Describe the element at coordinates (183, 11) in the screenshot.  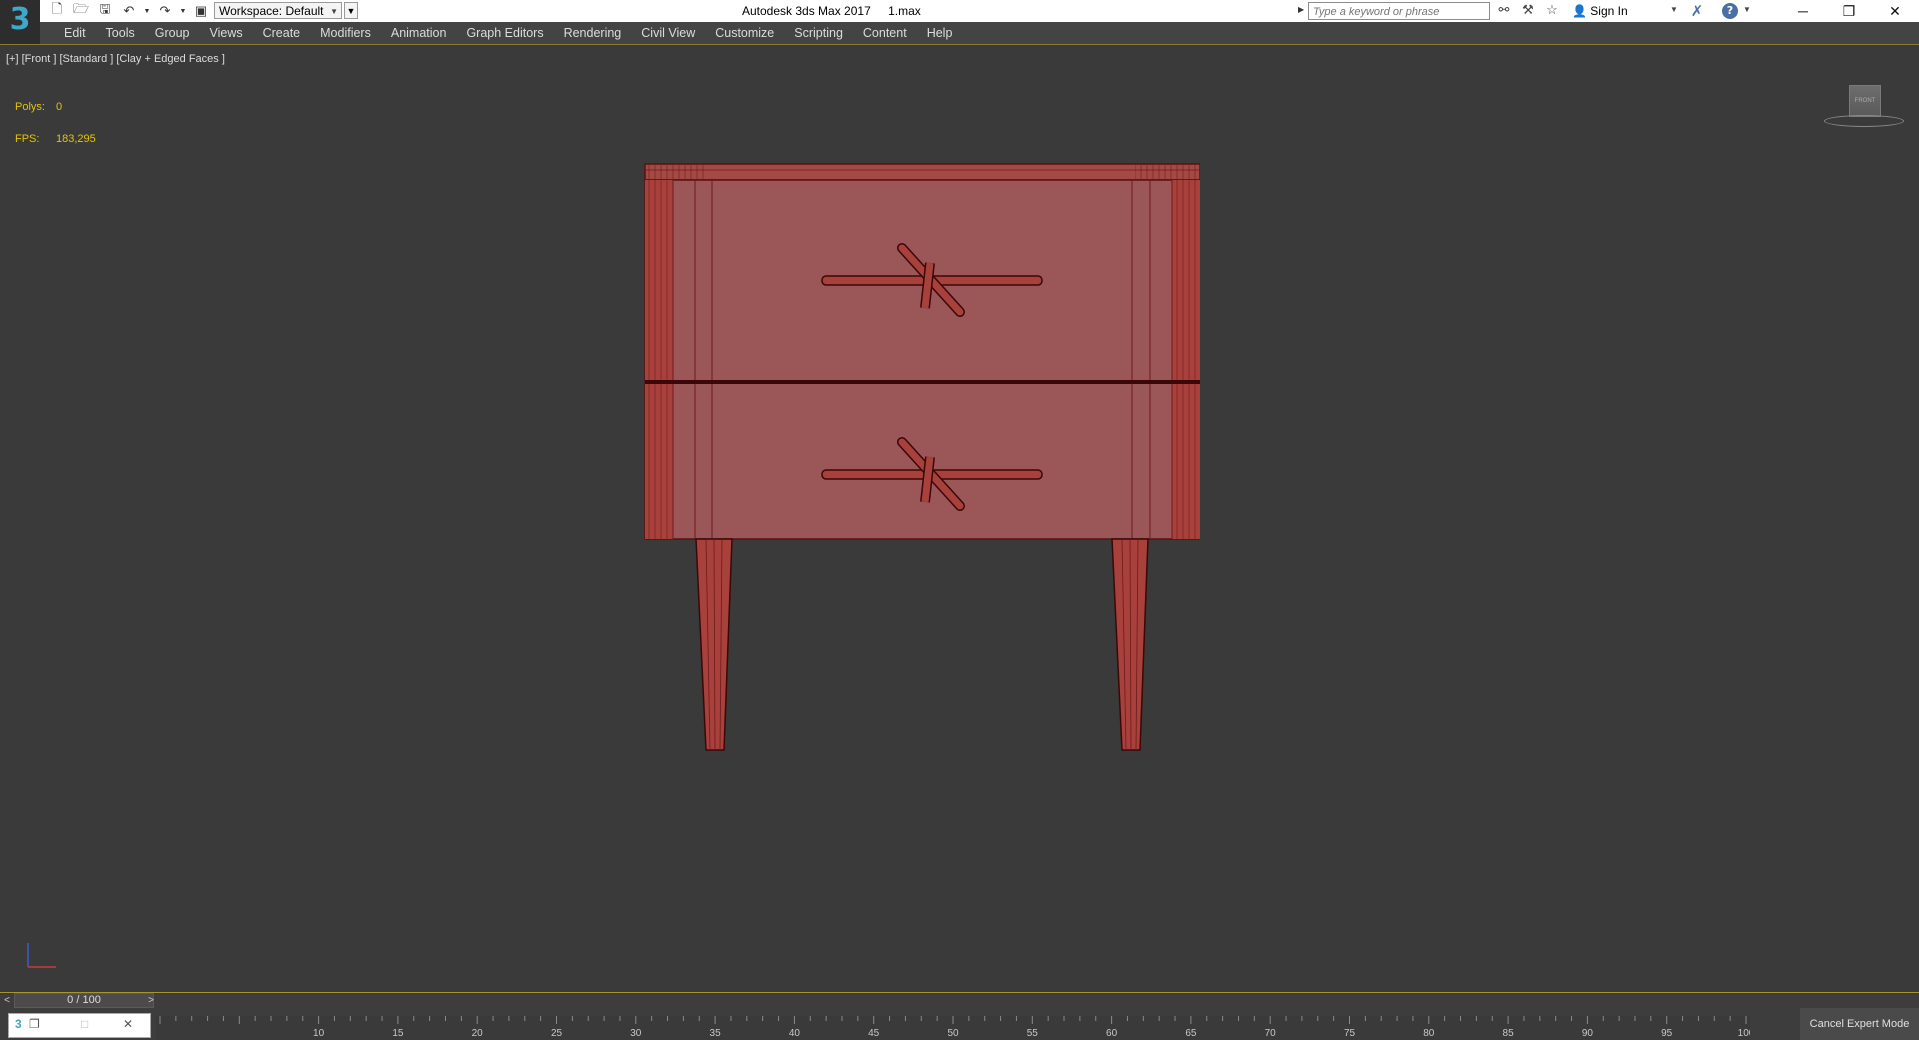
I see `redo-dropdown-icon: ▼` at that location.